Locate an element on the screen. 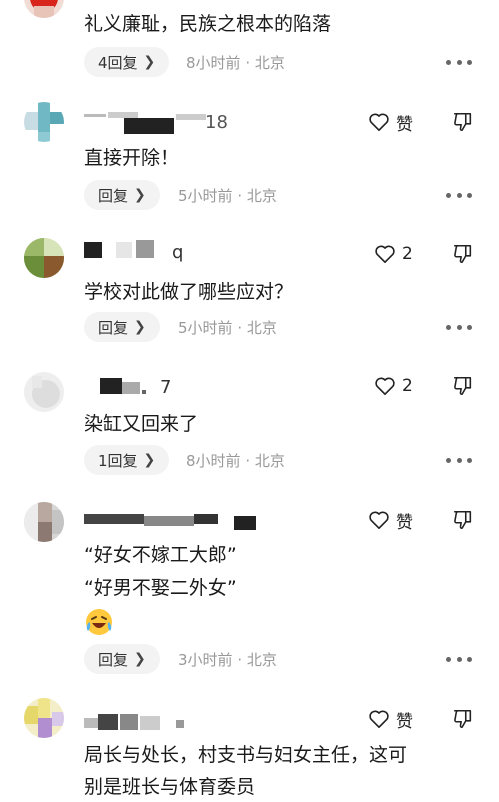 This screenshot has height=802, width=499. timestamp: 3小时前 is located at coordinates (205, 660).